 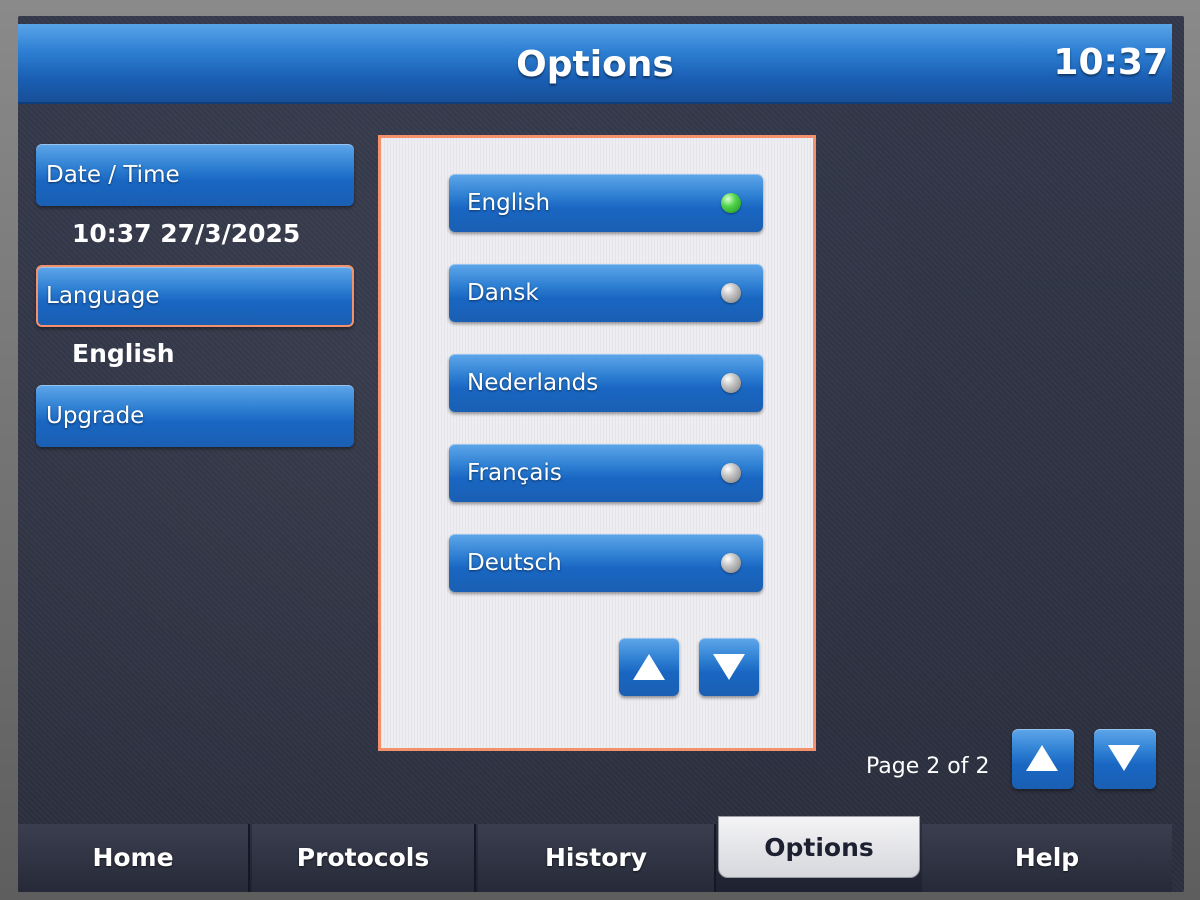 What do you see at coordinates (95, 416) in the screenshot?
I see `upgrade-label: Upgrade` at bounding box center [95, 416].